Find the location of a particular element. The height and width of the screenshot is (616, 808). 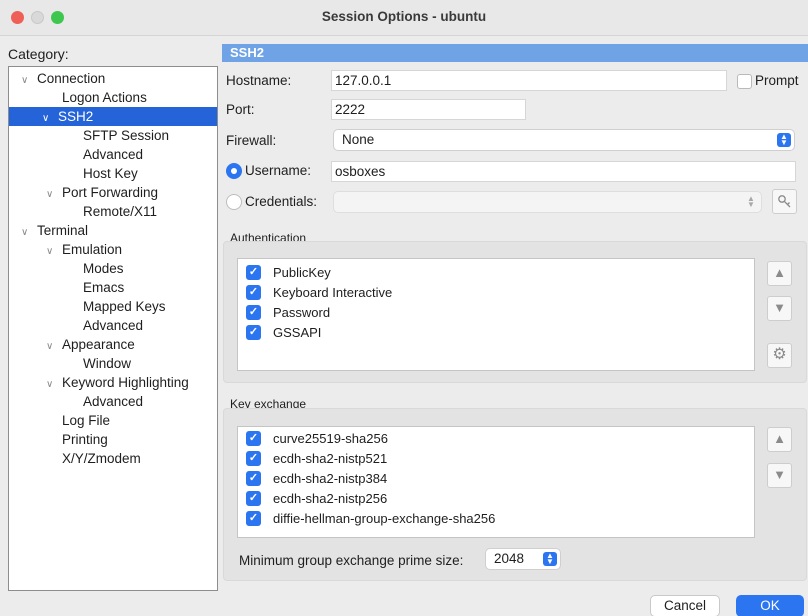

tree-item-appearance: ∨ Appearance is located at coordinates (90, 344).